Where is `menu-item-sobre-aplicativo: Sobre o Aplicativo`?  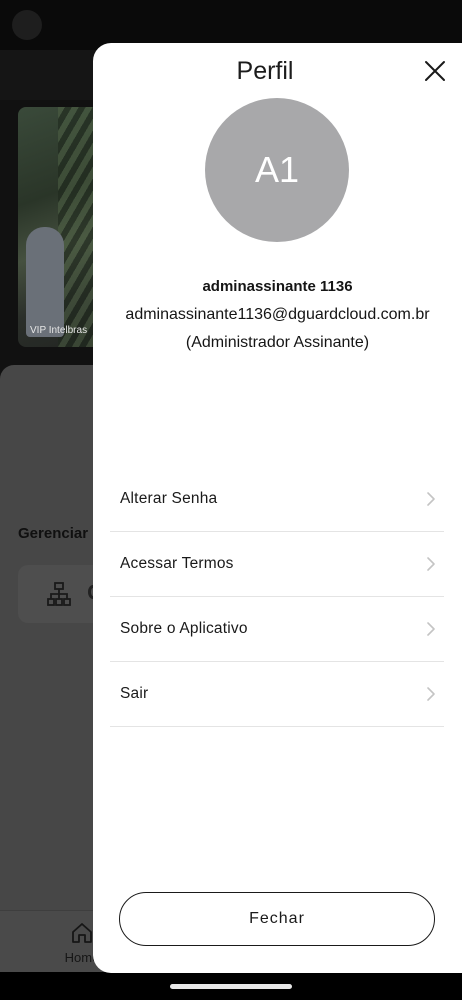
menu-item-sobre-aplicativo: Sobre o Aplicativo is located at coordinates (277, 629).